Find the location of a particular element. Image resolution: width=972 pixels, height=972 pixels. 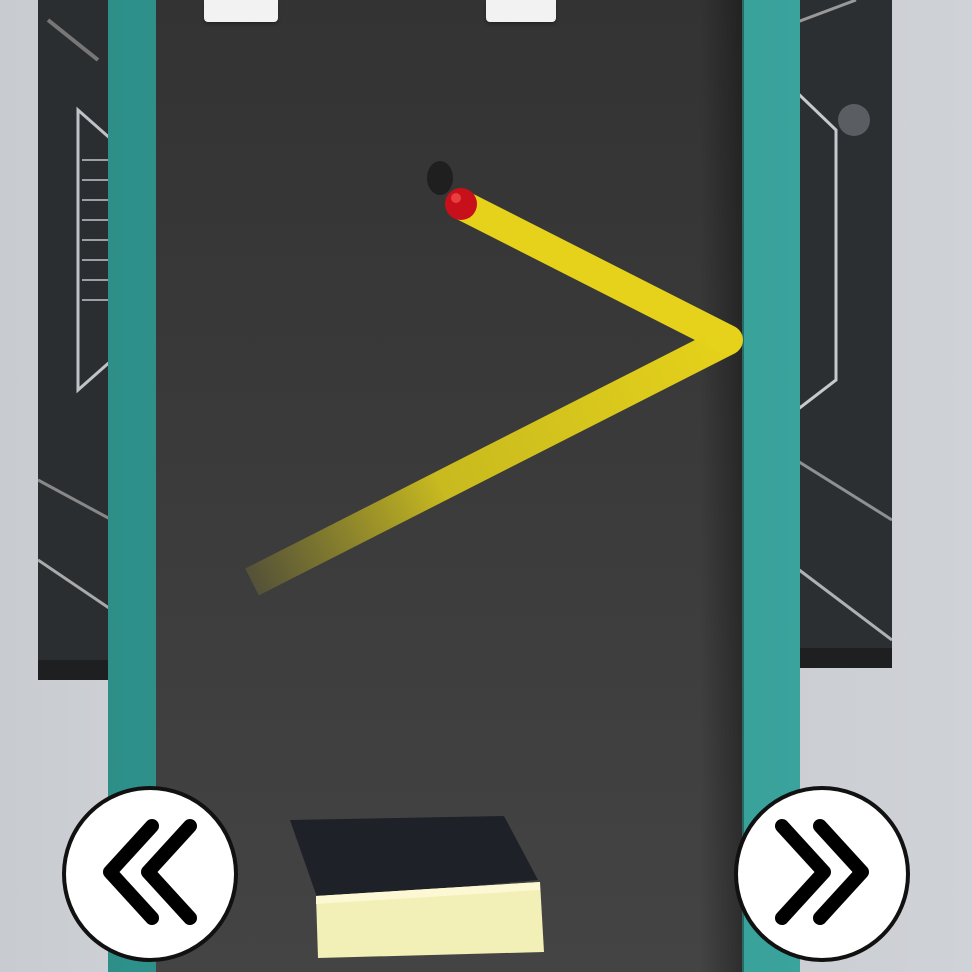

ball-shadow is located at coordinates (440, 178).